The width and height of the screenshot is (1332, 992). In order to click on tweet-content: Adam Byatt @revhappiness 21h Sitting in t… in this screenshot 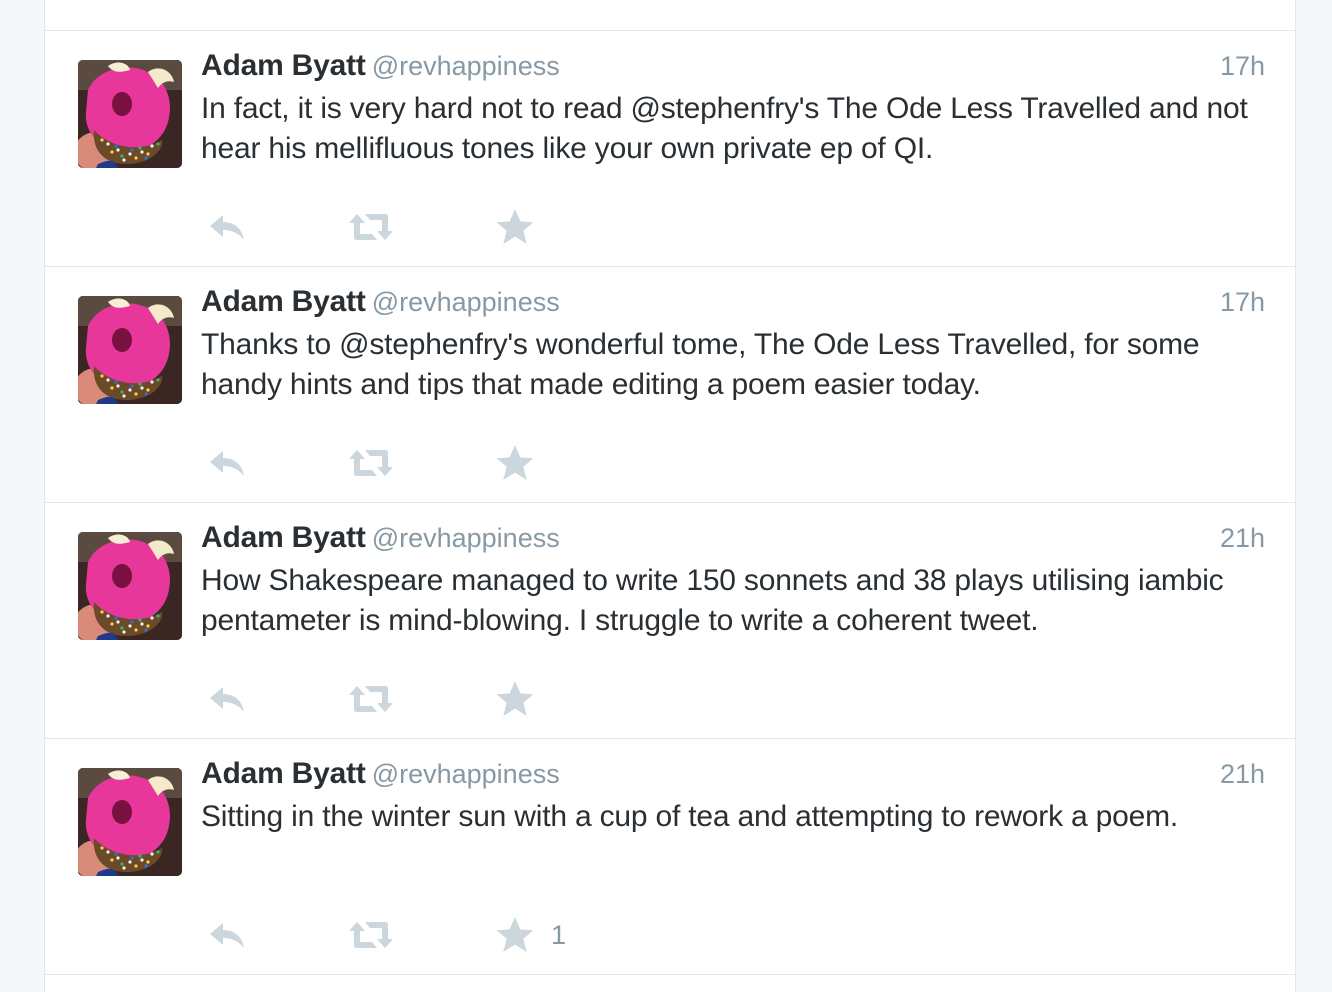, I will do `click(733, 797)`.